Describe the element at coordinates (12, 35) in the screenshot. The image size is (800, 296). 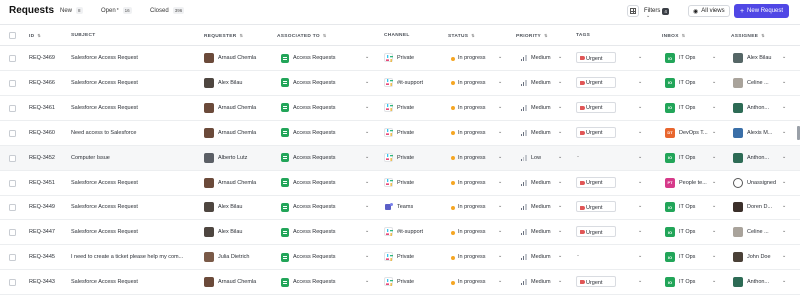
I see `select-all-checkbox` at that location.